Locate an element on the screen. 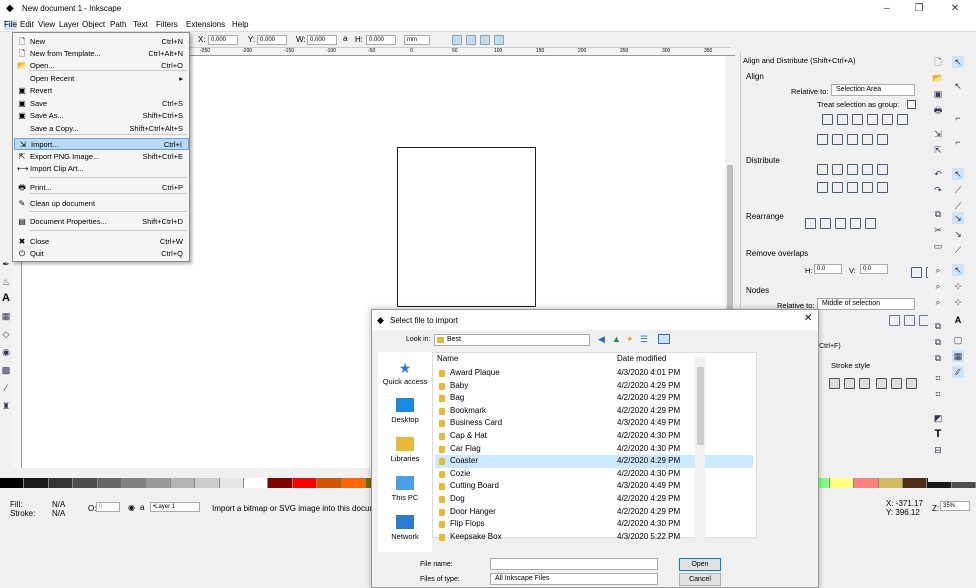  snap-midpoint-icon: ⟋ is located at coordinates (958, 250).